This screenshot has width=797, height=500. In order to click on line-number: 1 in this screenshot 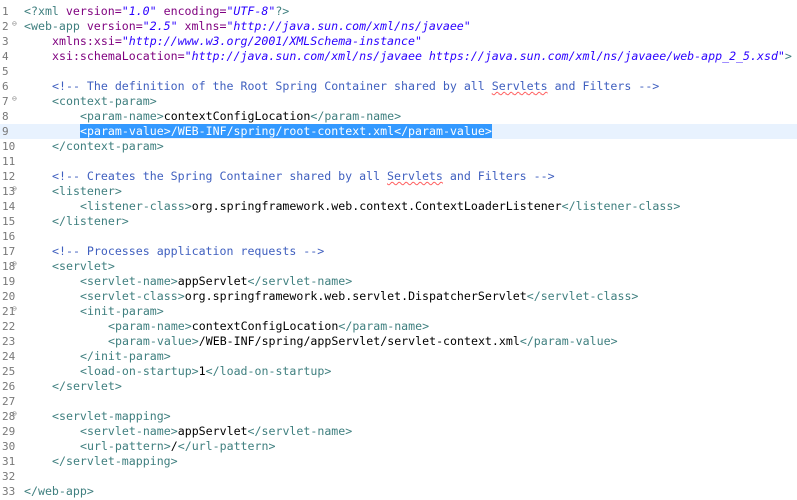, I will do `click(5, 11)`.